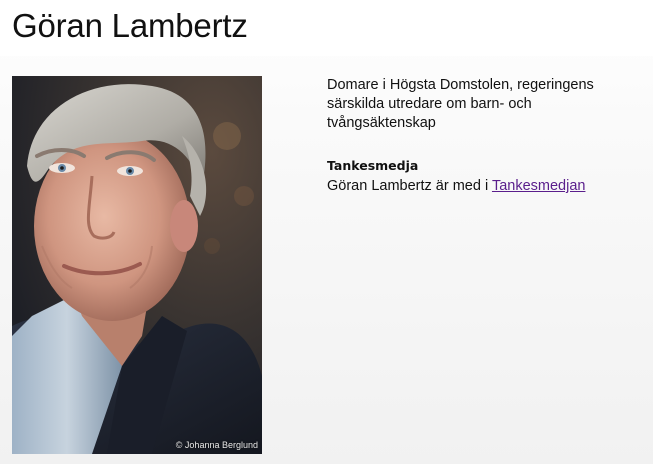 The width and height of the screenshot is (653, 464). Describe the element at coordinates (216, 445) in the screenshot. I see `photo-credit: © Johanna Berglund` at that location.